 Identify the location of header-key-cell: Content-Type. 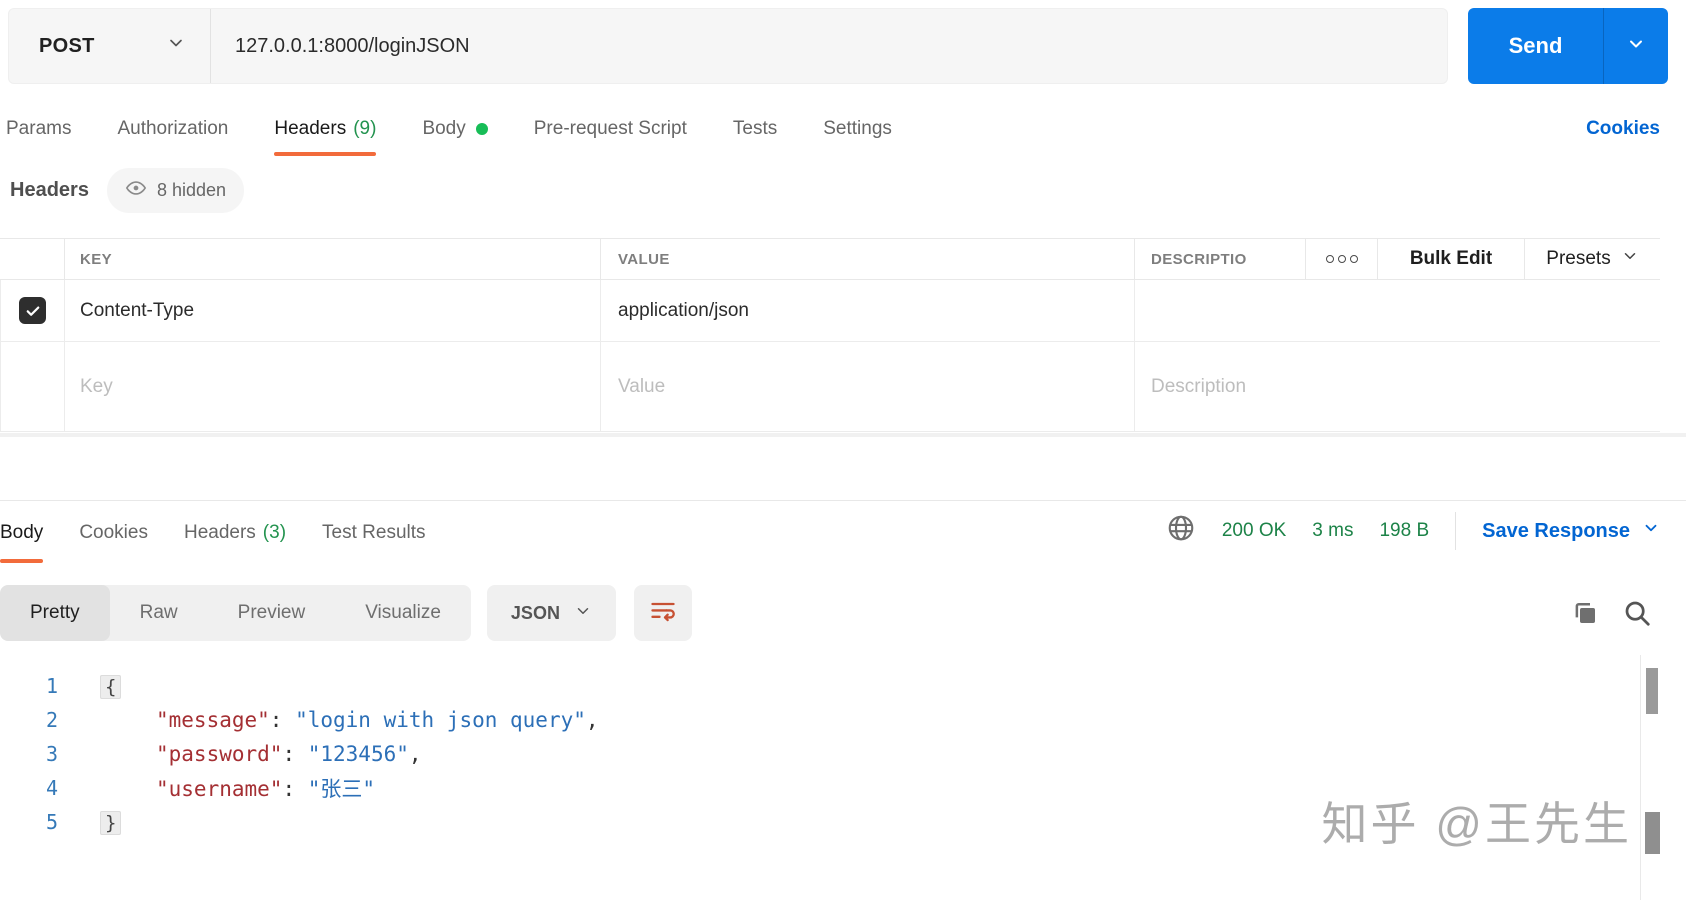
(332, 310).